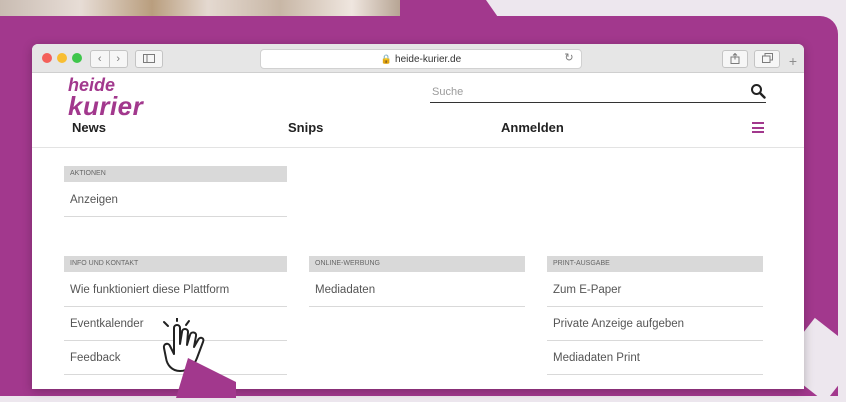 The width and height of the screenshot is (846, 402). I want to click on section-heading-info: INFO UND KONTAKT, so click(175, 264).